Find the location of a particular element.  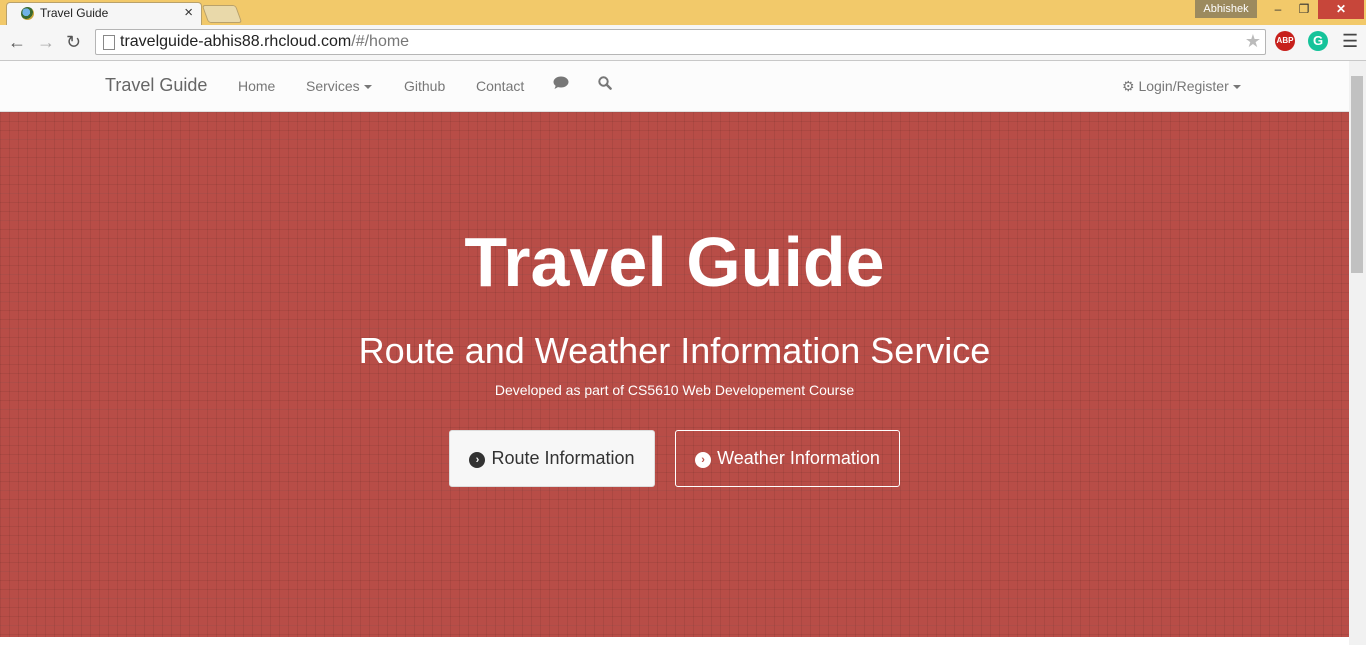

page-icon is located at coordinates (109, 42).